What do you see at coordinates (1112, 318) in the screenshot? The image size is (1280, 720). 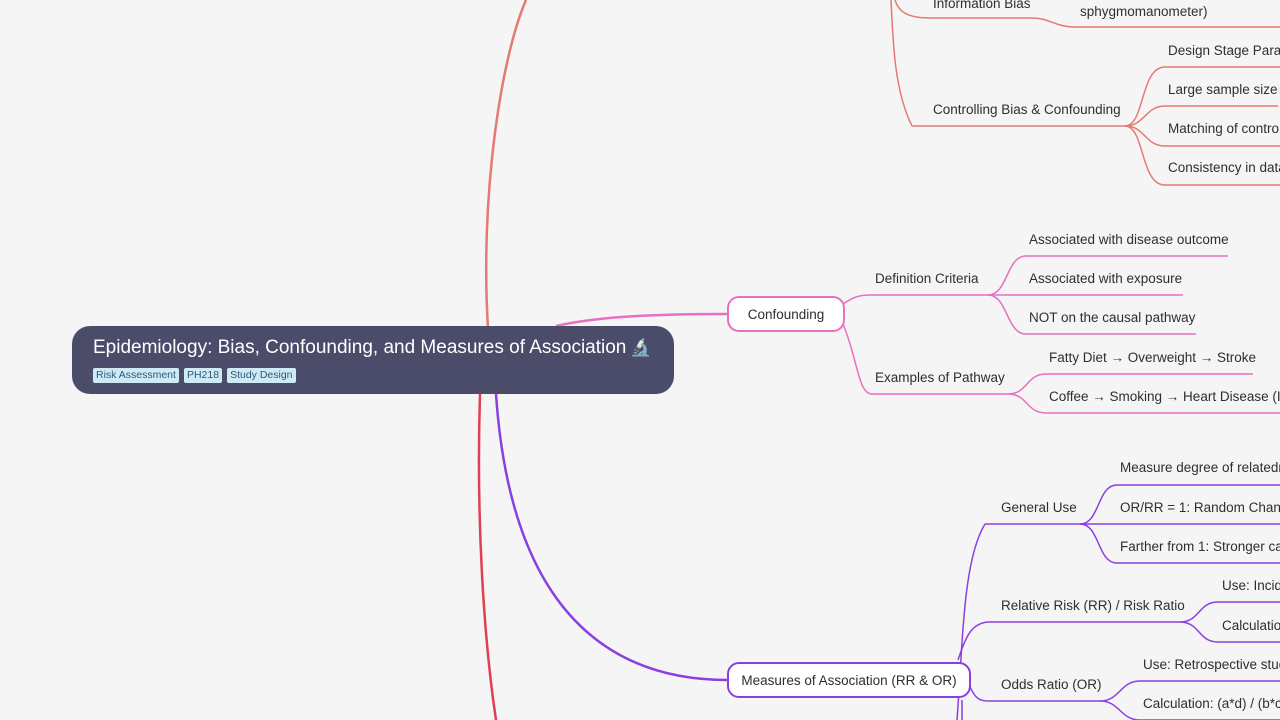 I see `node-definition-child: NOT on the causal pathway` at bounding box center [1112, 318].